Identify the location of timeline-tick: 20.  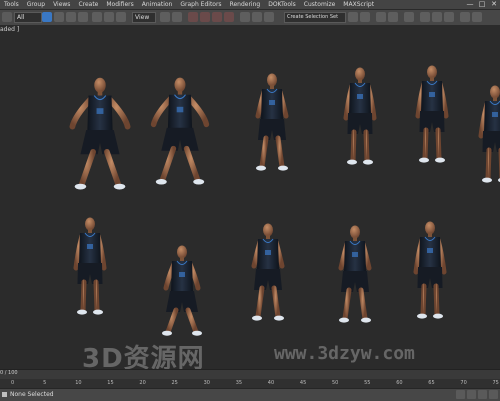
(142, 383).